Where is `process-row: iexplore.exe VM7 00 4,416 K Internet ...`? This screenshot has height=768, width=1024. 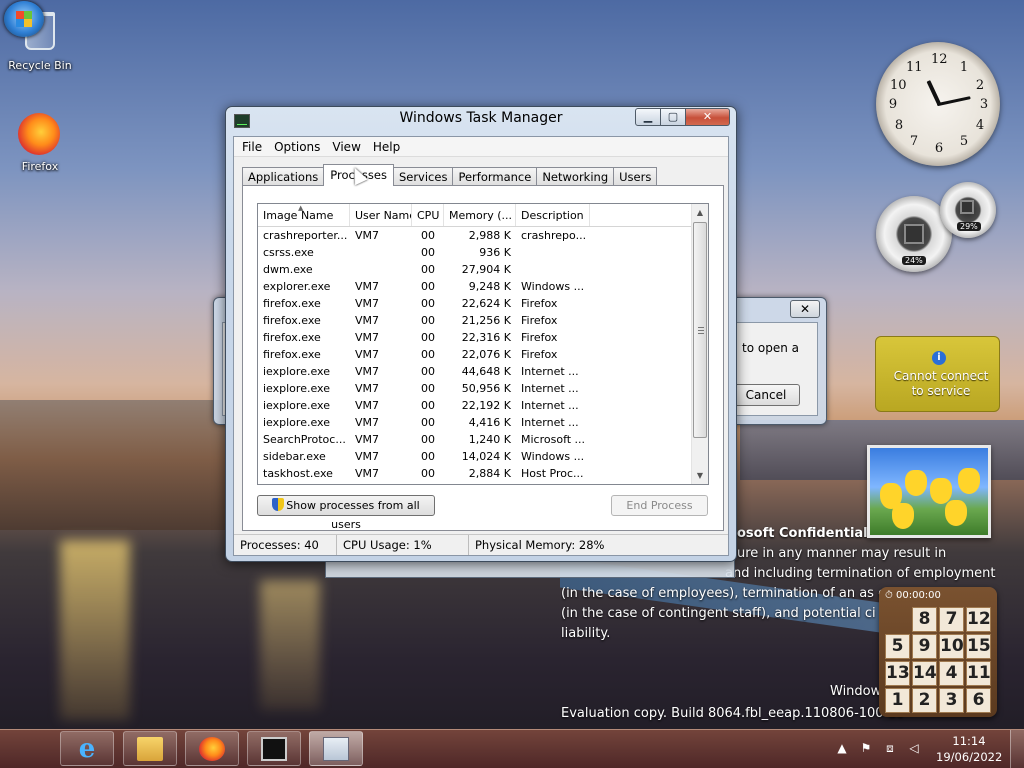
process-row: iexplore.exe VM7 00 4,416 K Internet ... is located at coordinates (483, 422).